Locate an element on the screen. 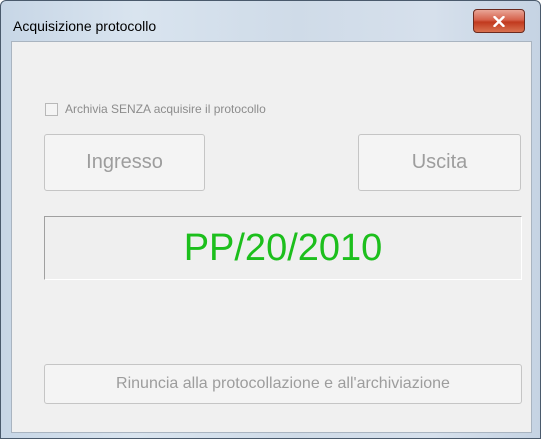 Image resolution: width=541 pixels, height=439 pixels. archive-without-protocol-checkbox is located at coordinates (51, 109).